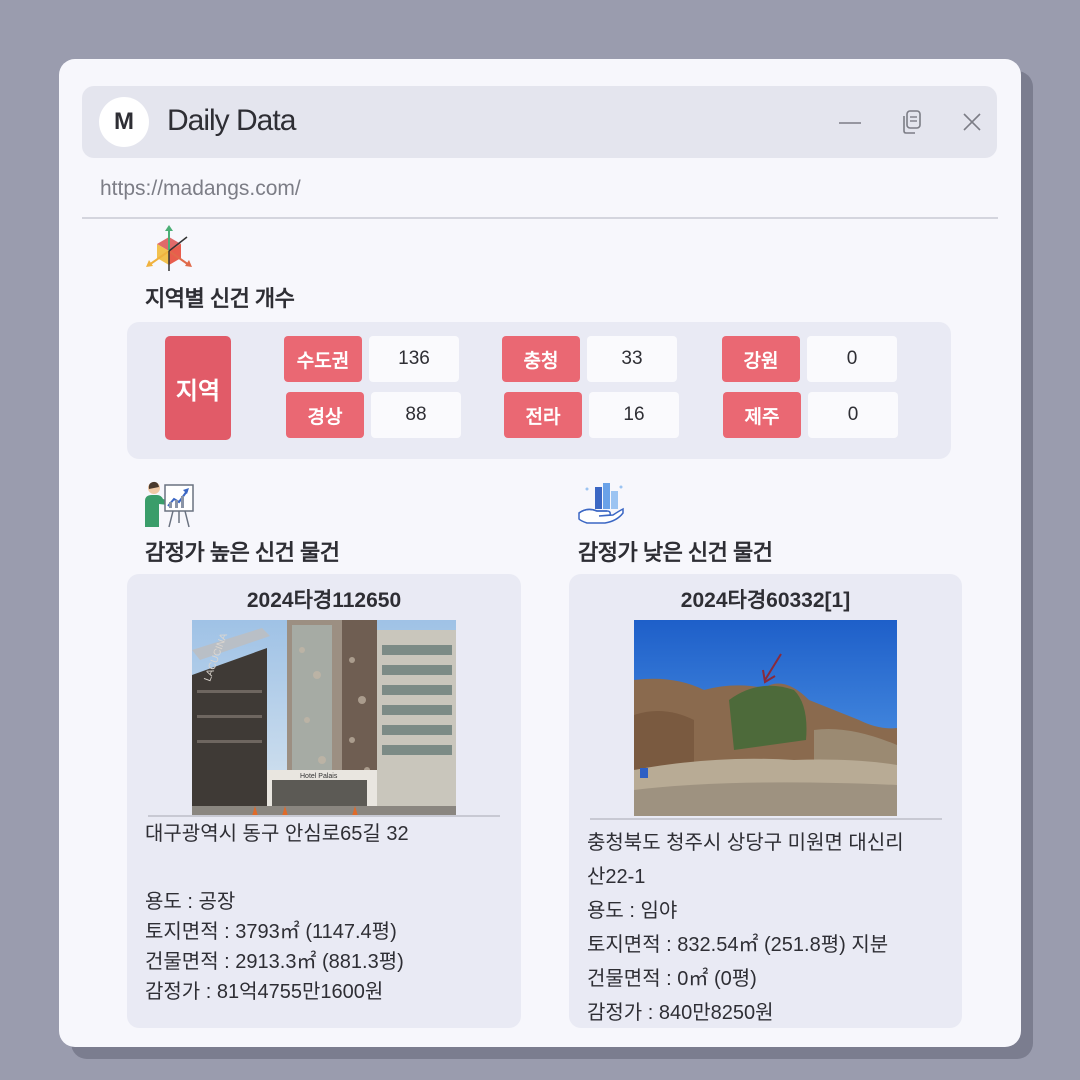 The width and height of the screenshot is (1080, 1080). I want to click on region-tag-gyeongsang: 경상, so click(325, 415).